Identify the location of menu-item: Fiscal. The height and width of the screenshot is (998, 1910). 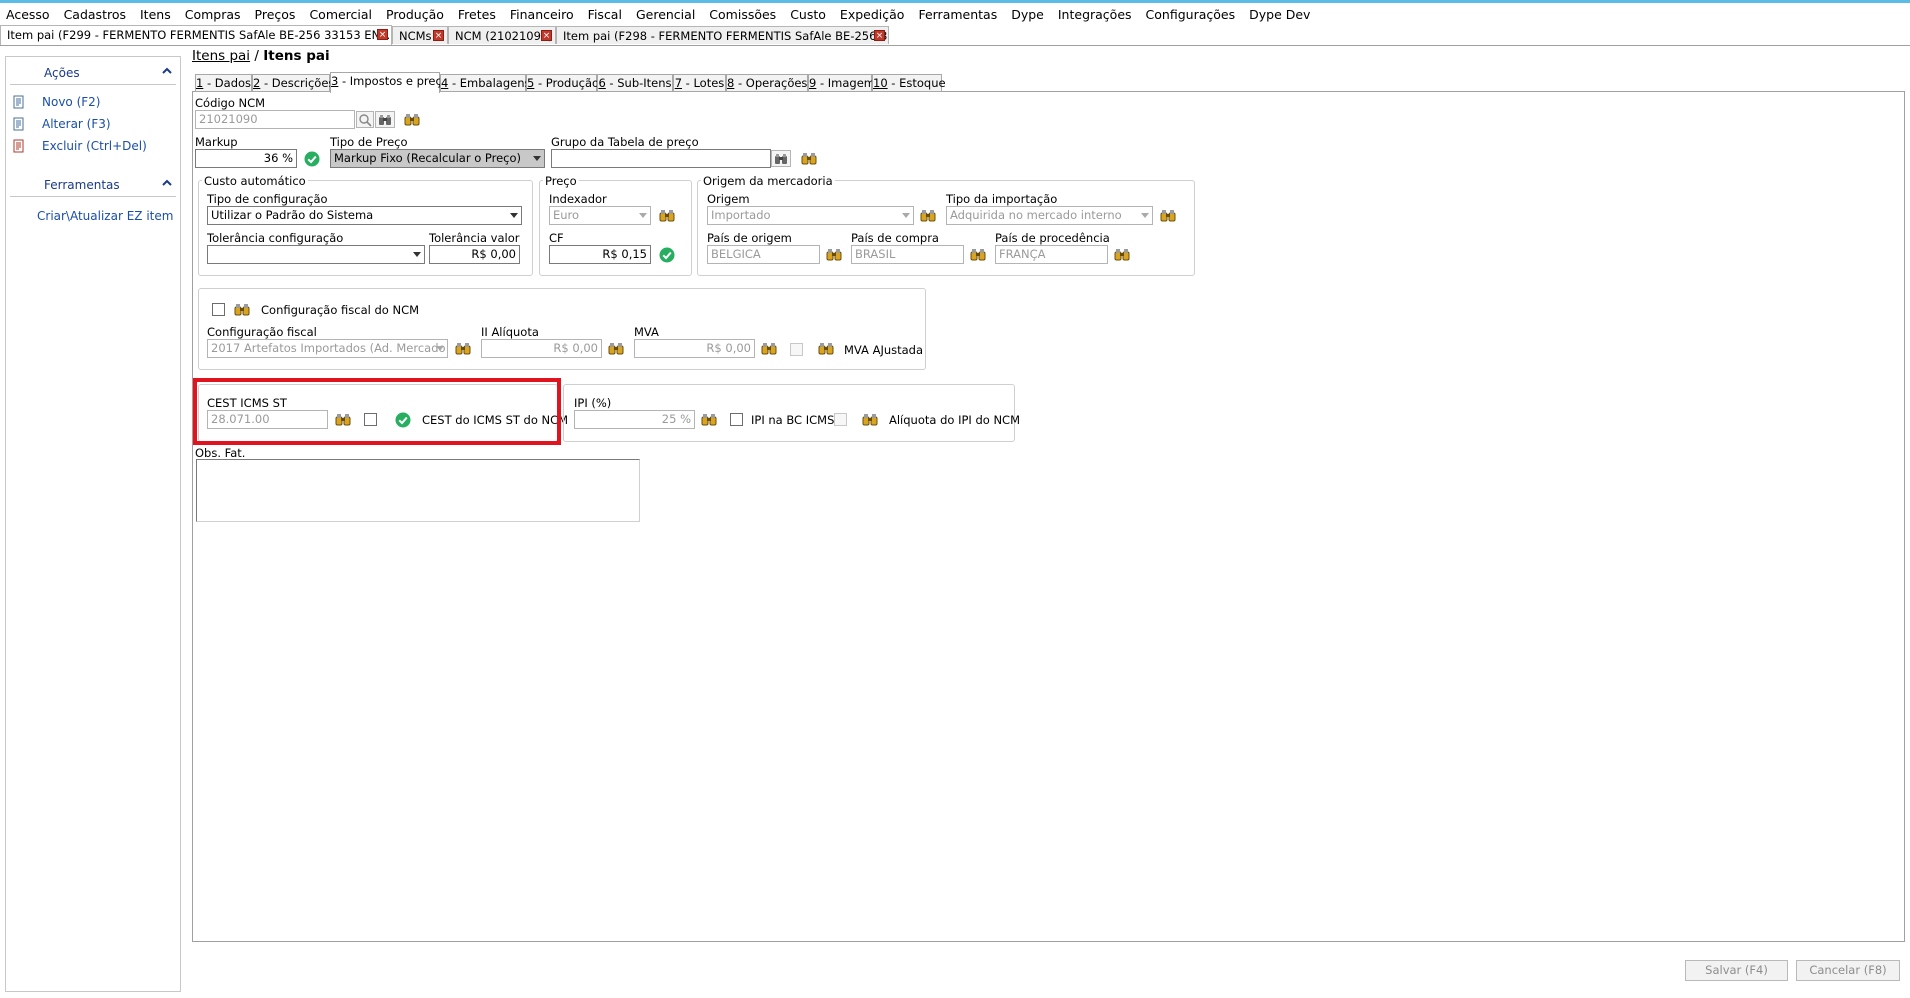
(605, 14).